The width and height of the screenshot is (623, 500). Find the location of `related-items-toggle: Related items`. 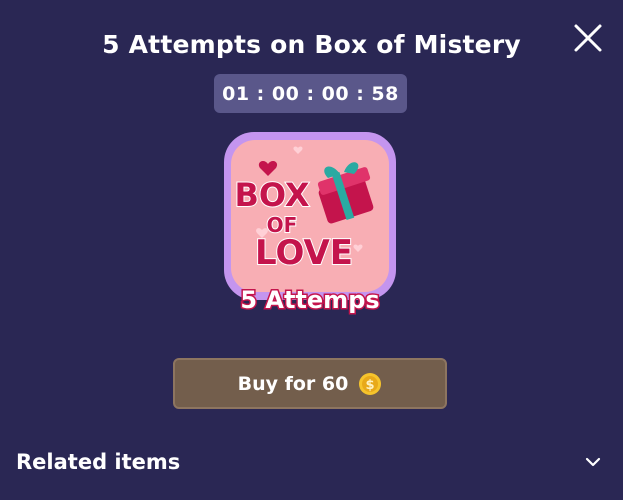

related-items-toggle: Related items is located at coordinates (311, 462).